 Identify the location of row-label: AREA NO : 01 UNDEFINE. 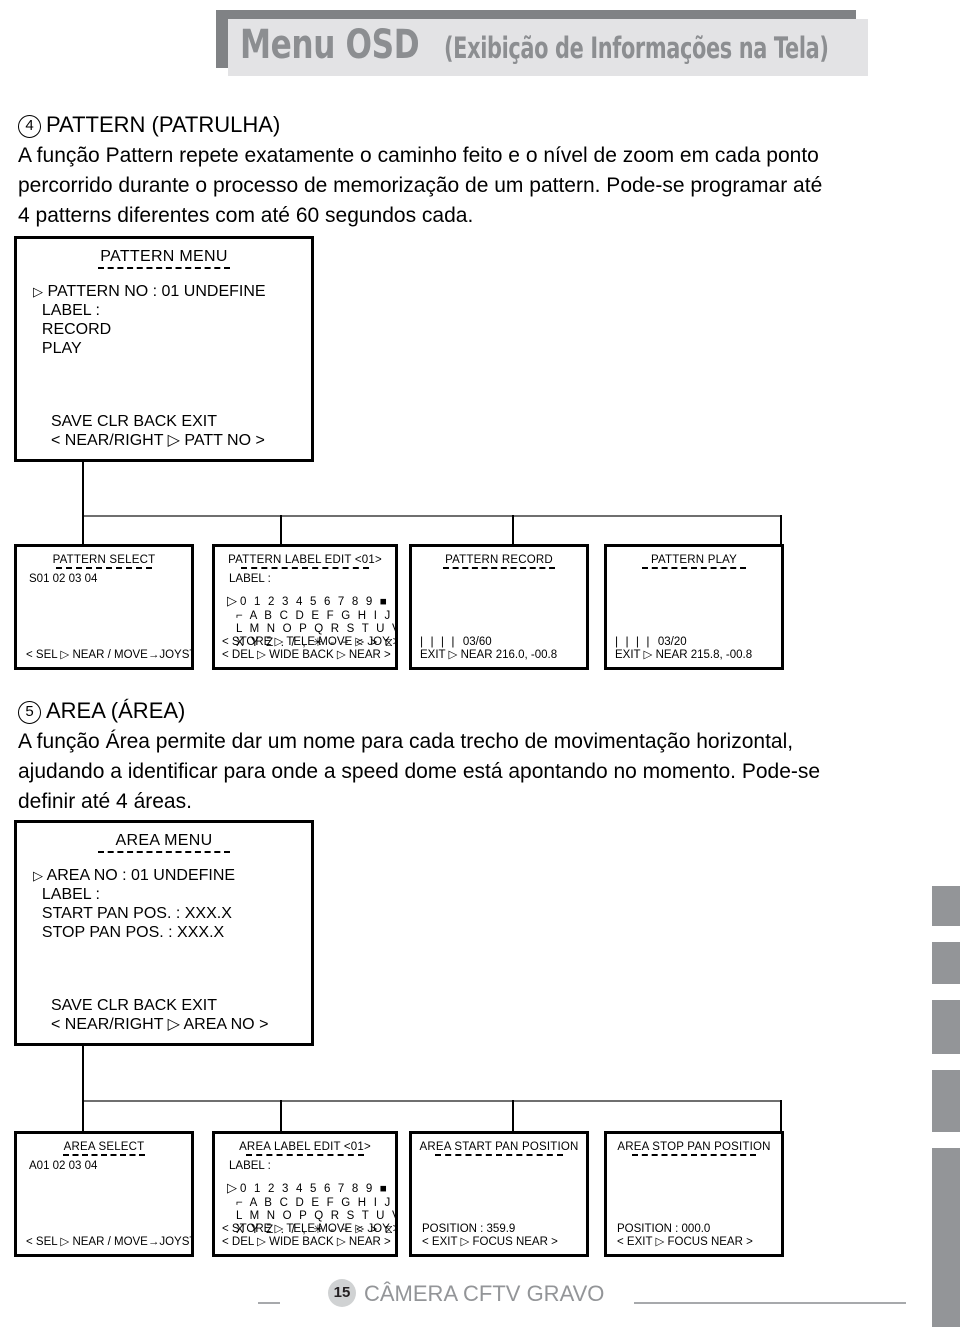
(141, 875).